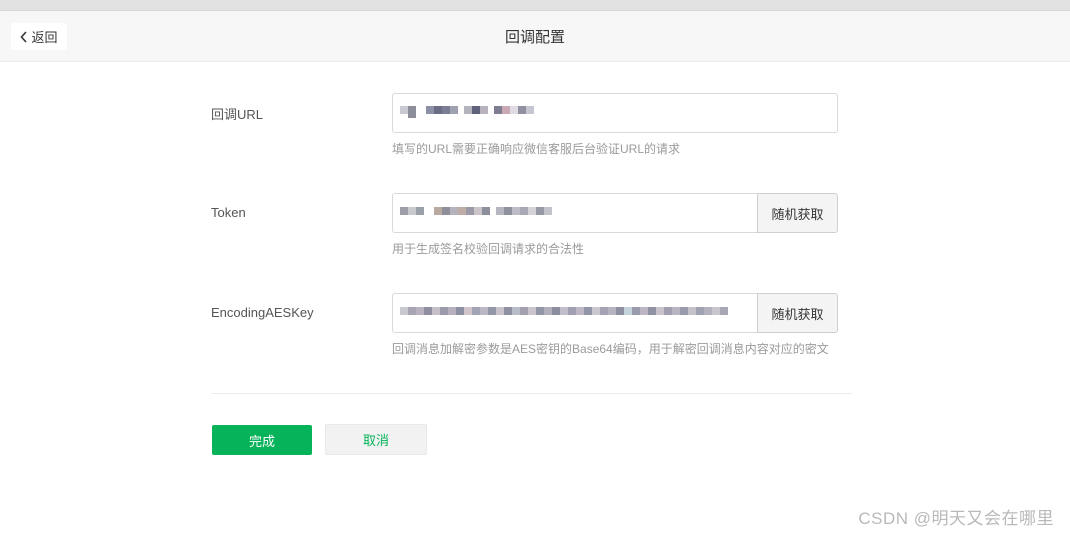  I want to click on aes-key-input, so click(575, 313).